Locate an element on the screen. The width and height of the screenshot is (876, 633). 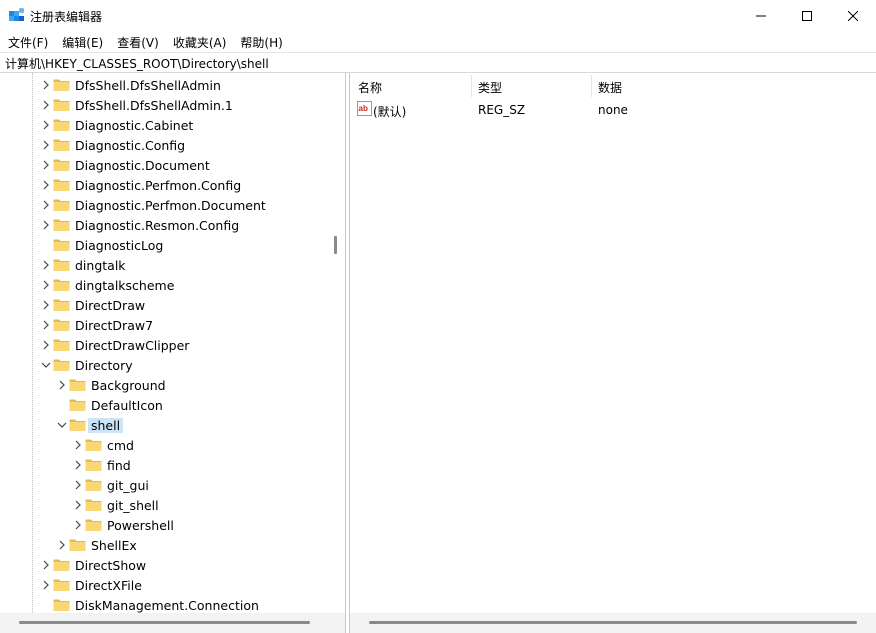
tree-vertical-scrollbar-thumb is located at coordinates (335, 245).